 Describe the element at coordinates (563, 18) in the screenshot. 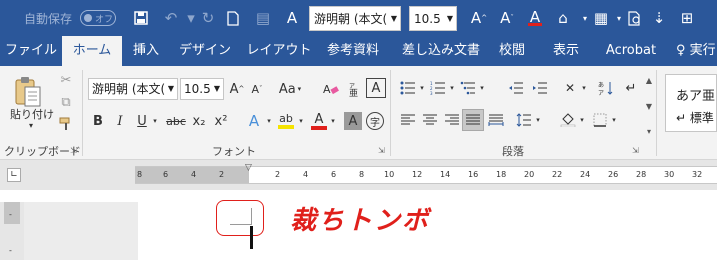

I see `clear-format-icon: ⌂` at that location.